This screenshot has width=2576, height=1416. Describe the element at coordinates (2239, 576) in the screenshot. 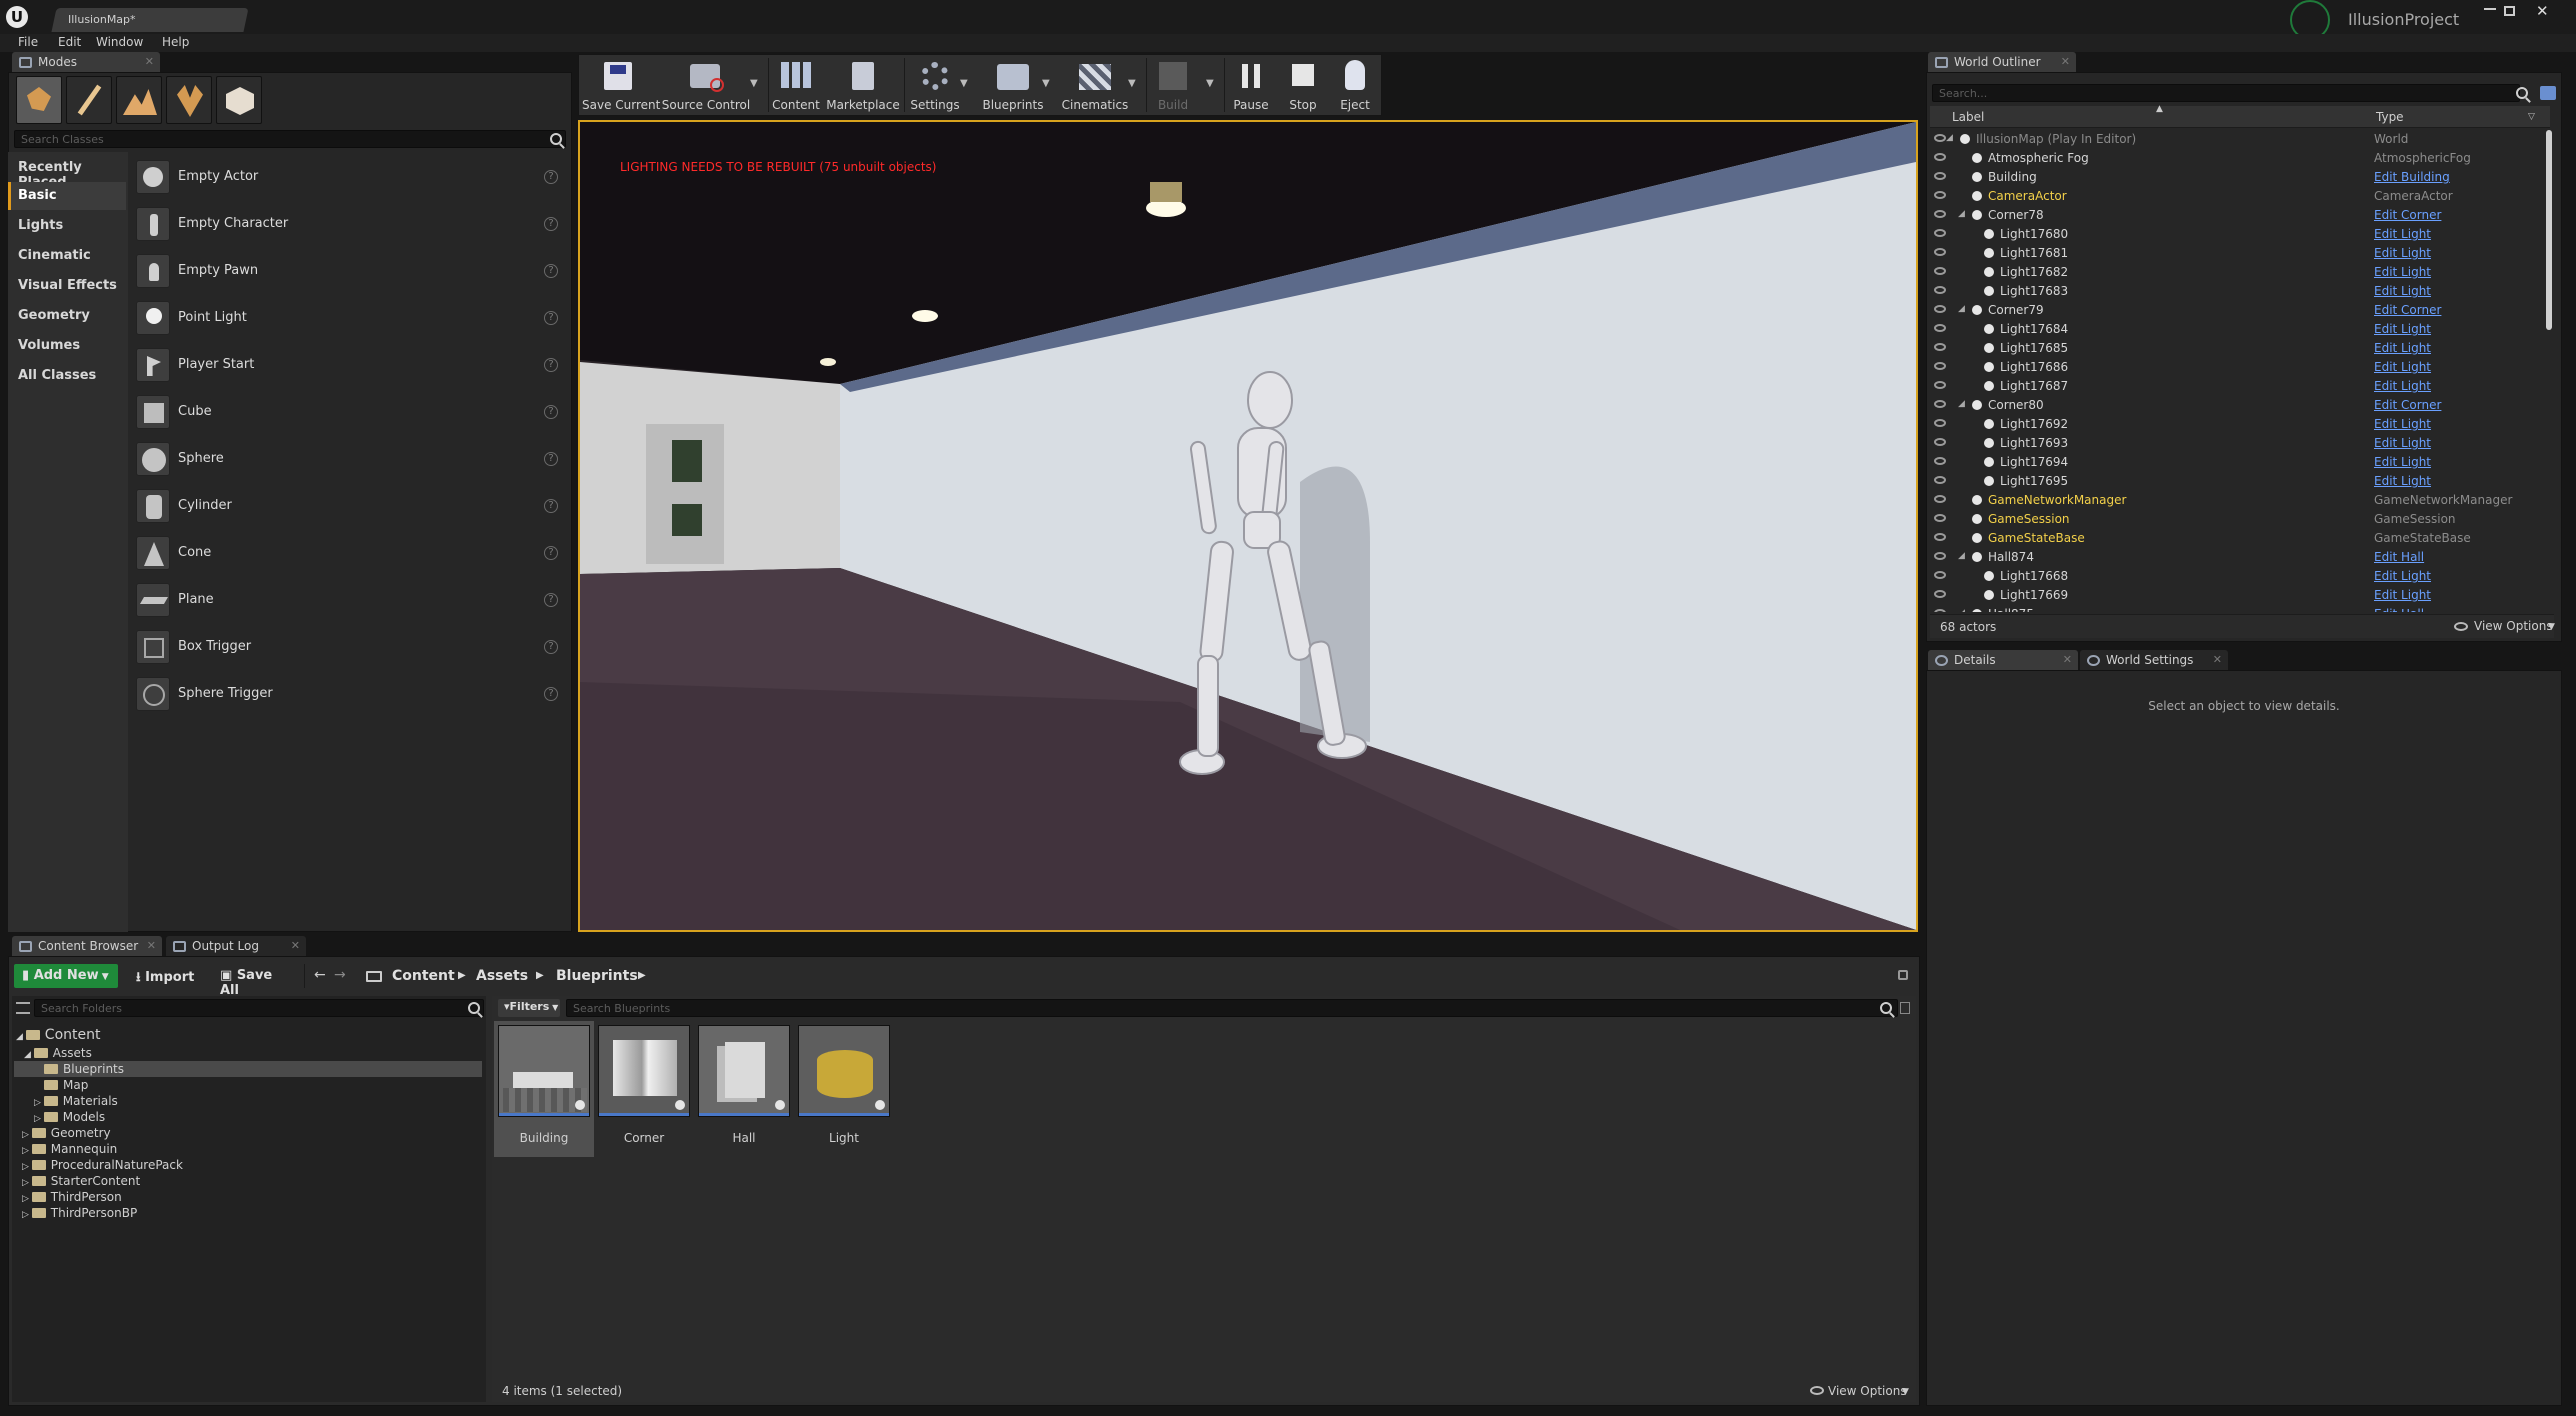

I see `outliner-row: Light17668 Edit Light` at that location.